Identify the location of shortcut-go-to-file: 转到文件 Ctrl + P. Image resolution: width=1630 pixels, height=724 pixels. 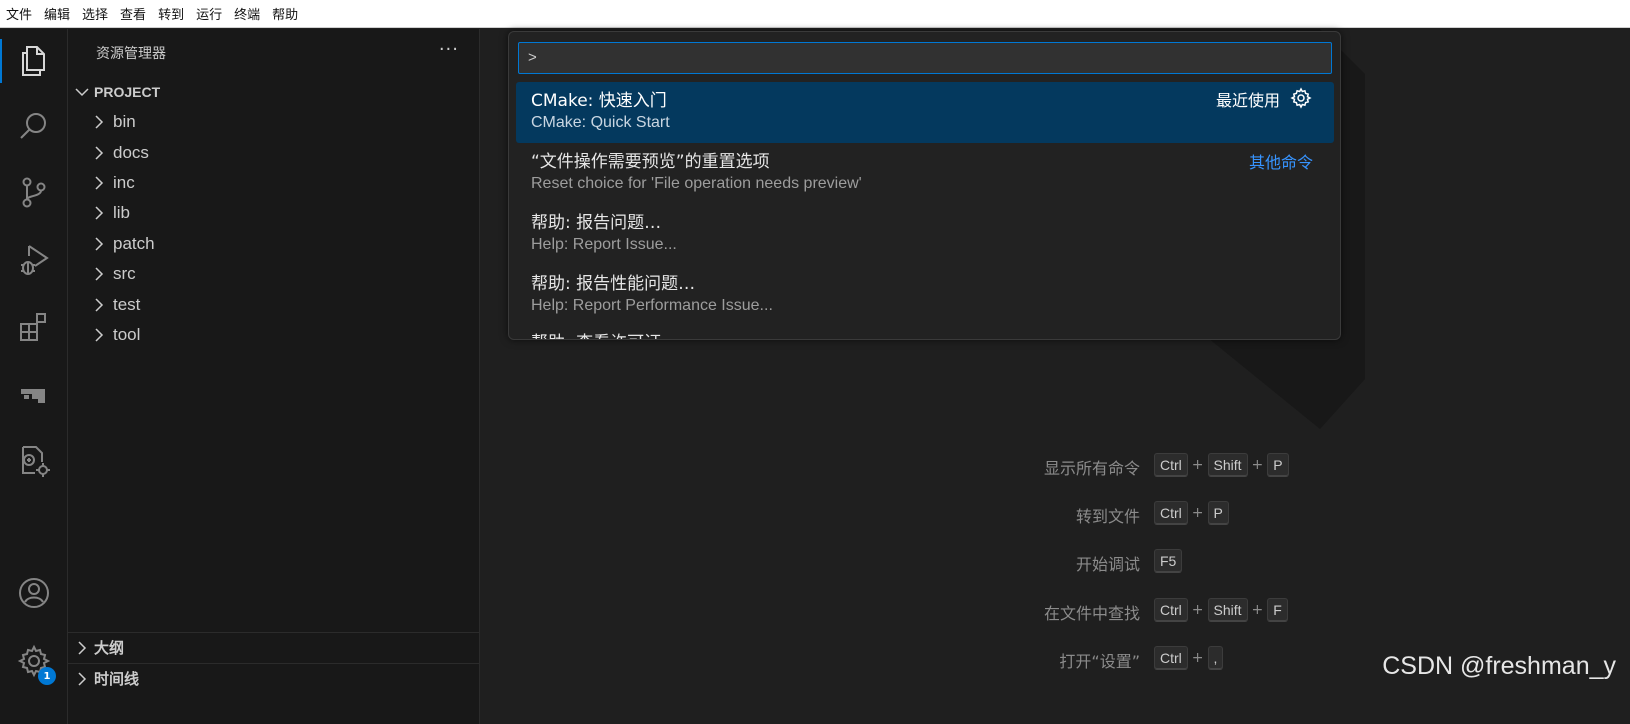
(1055, 513).